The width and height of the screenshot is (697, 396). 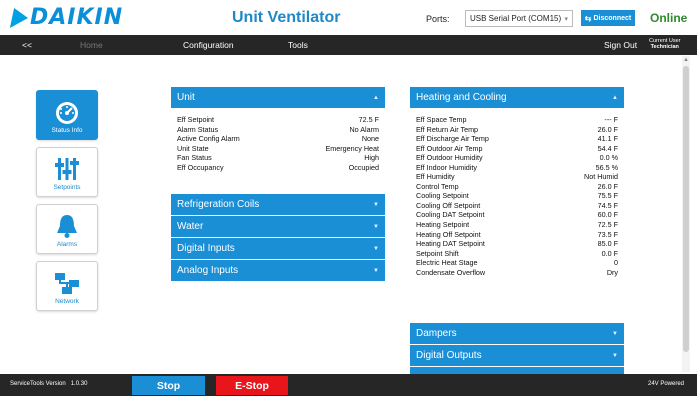 I want to click on version-info: ServiceTools Version 1.0.30, so click(x=48, y=384).